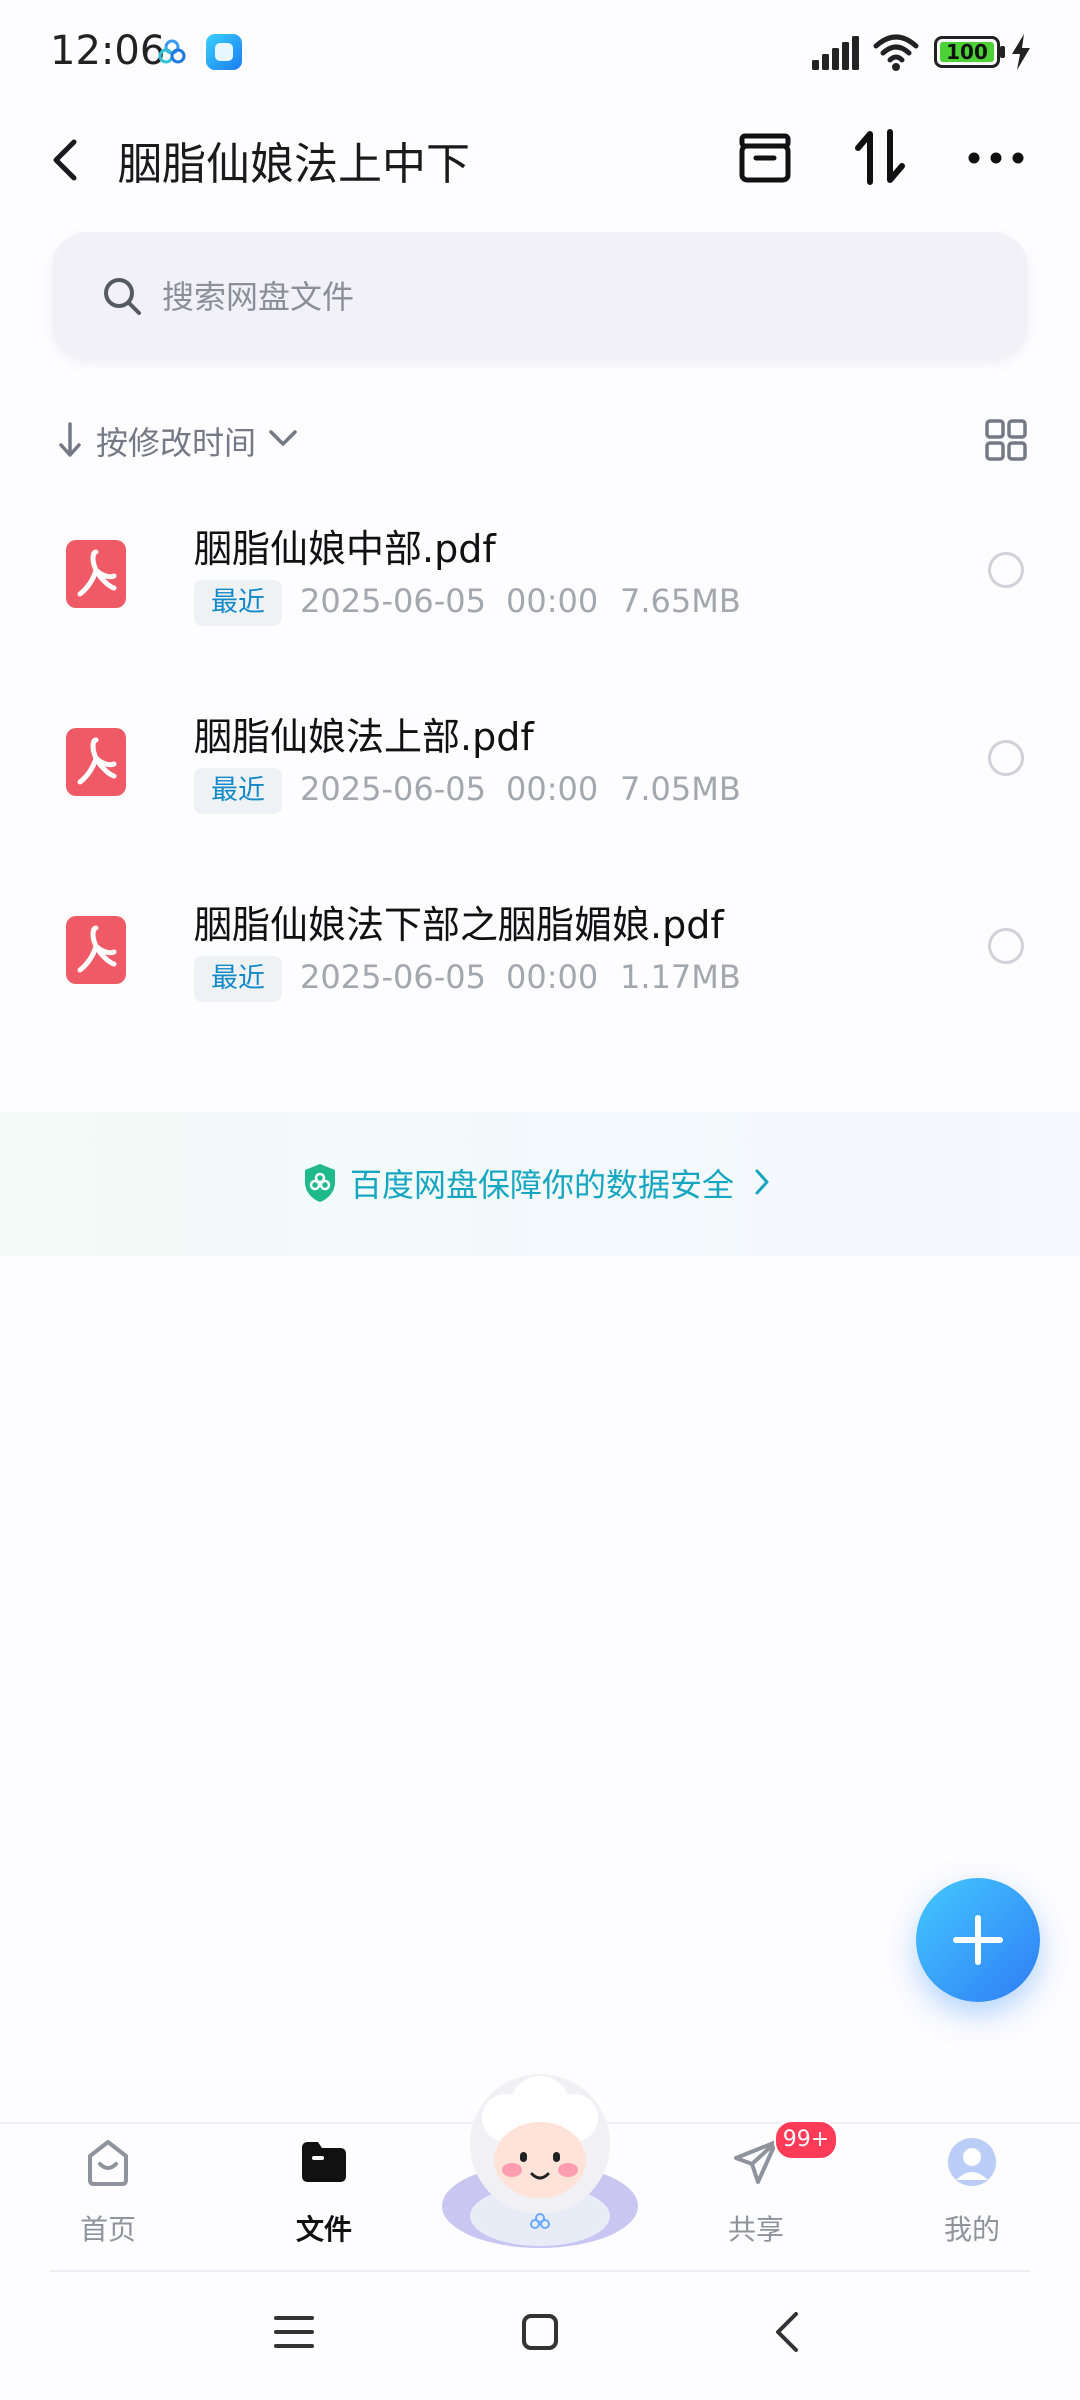 The image size is (1080, 2400). I want to click on plus-icon, so click(978, 1940).